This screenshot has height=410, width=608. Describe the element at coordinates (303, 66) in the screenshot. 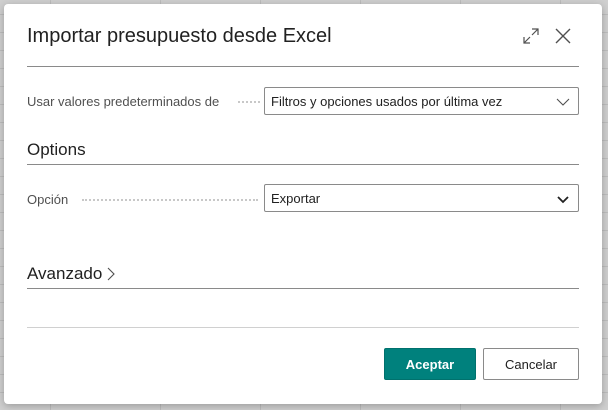

I see `header-divider` at that location.